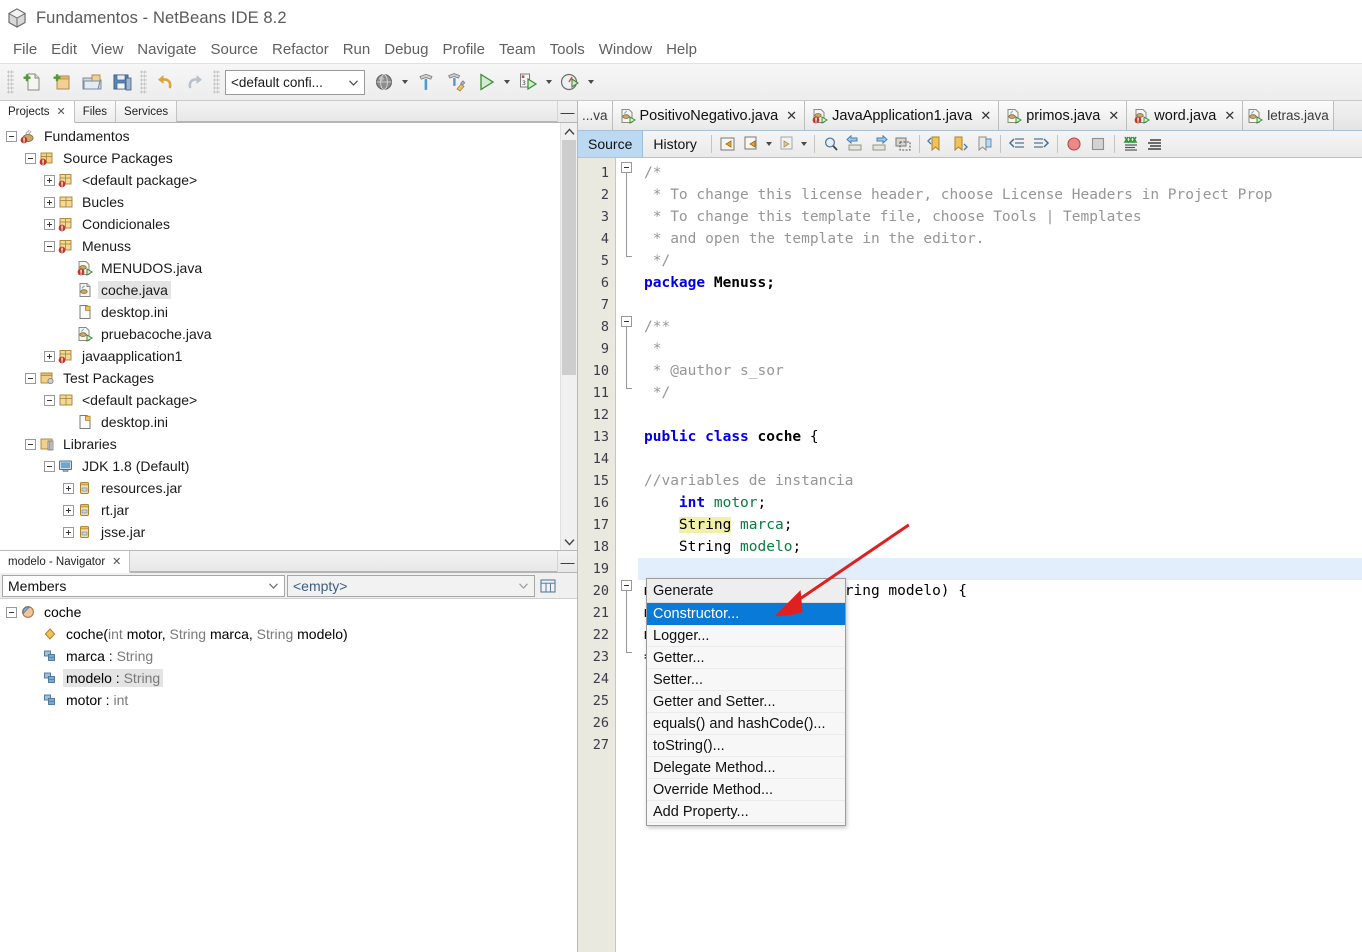 This screenshot has width=1362, height=952. Describe the element at coordinates (1063, 115) in the screenshot. I see `editor-tab-primos-java: primos.java ✕` at that location.